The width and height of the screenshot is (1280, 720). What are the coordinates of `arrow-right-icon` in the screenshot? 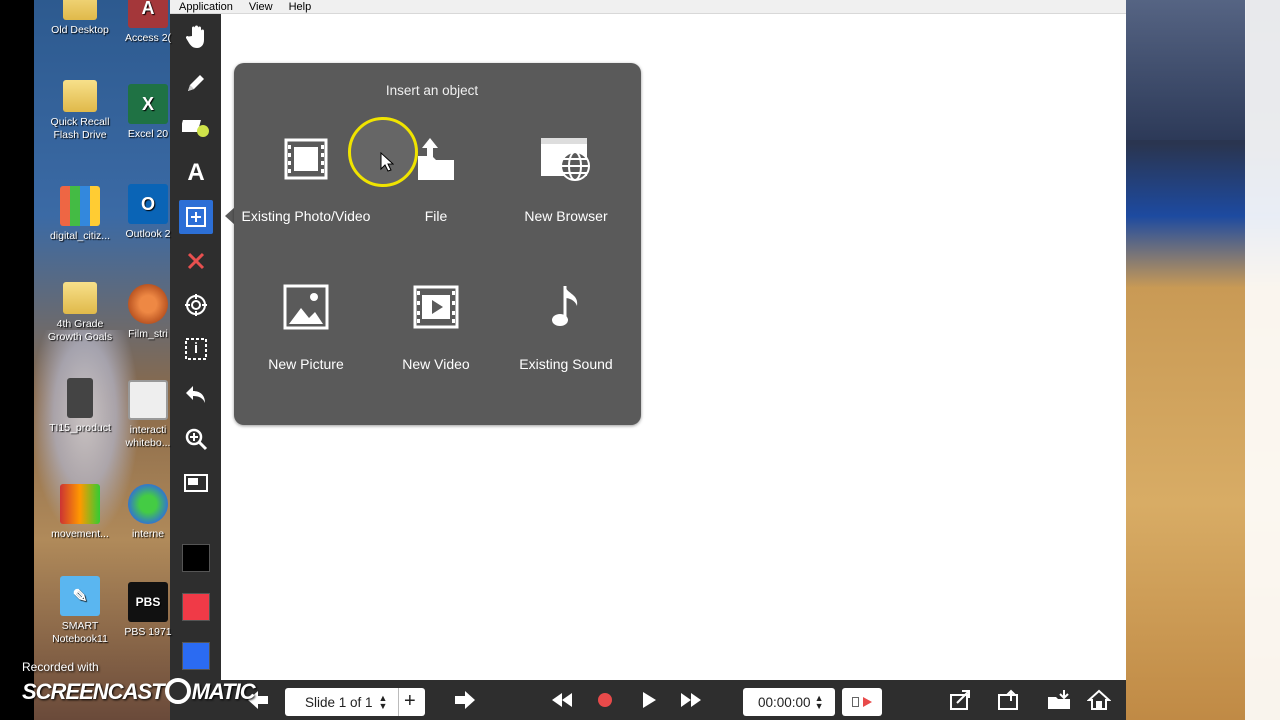 It's located at (465, 700).